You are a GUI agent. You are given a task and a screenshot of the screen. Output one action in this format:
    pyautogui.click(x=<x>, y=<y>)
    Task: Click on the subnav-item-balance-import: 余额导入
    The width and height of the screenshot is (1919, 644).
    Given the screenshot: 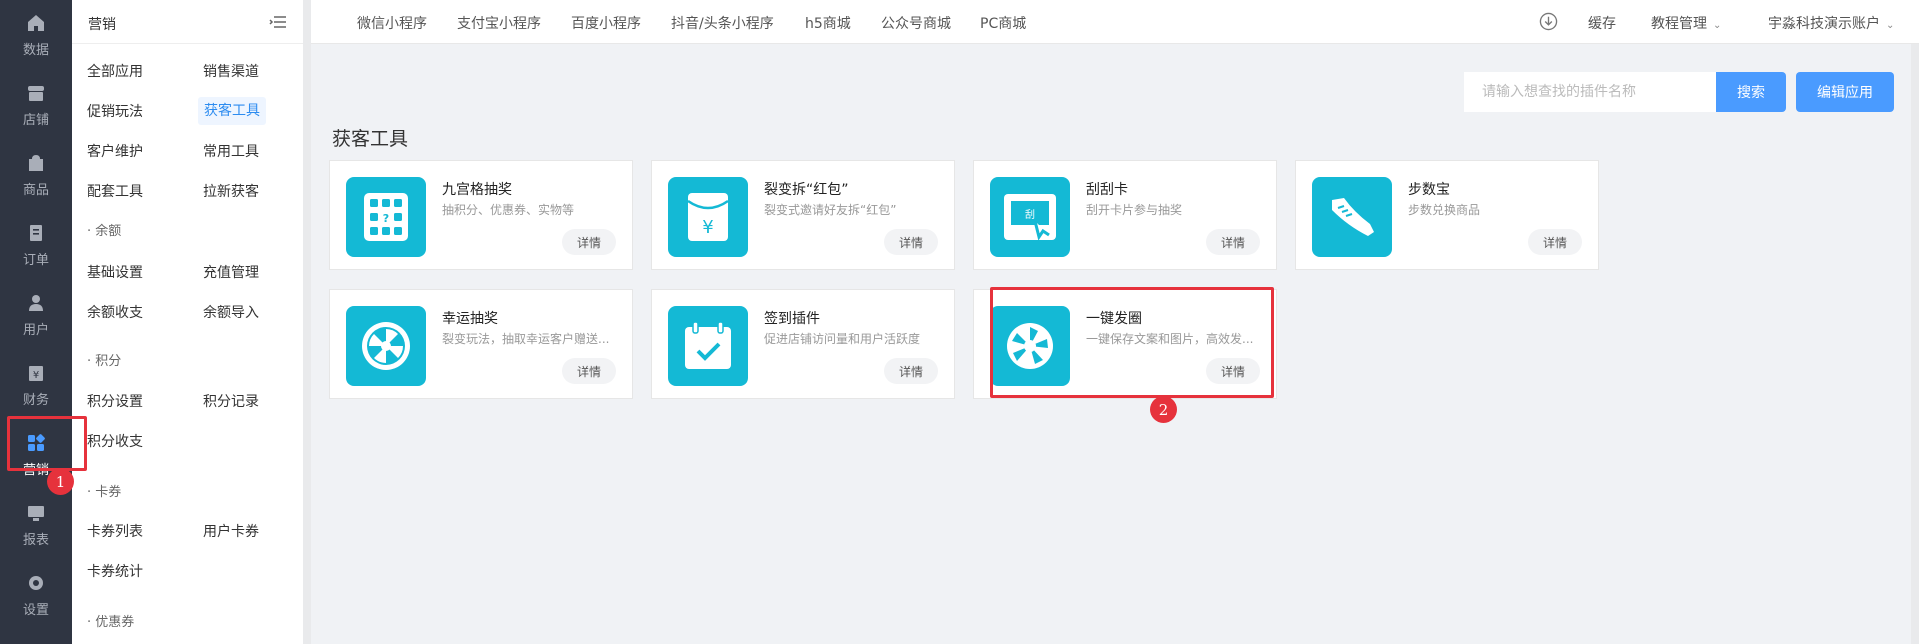 What is the action you would take?
    pyautogui.click(x=231, y=313)
    